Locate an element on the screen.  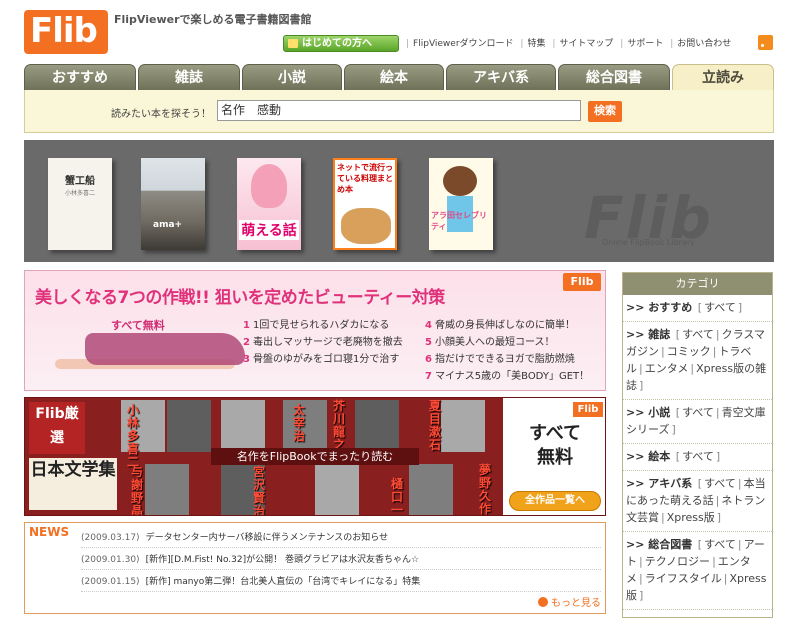
category-link: Xpress版 is located at coordinates (691, 517).